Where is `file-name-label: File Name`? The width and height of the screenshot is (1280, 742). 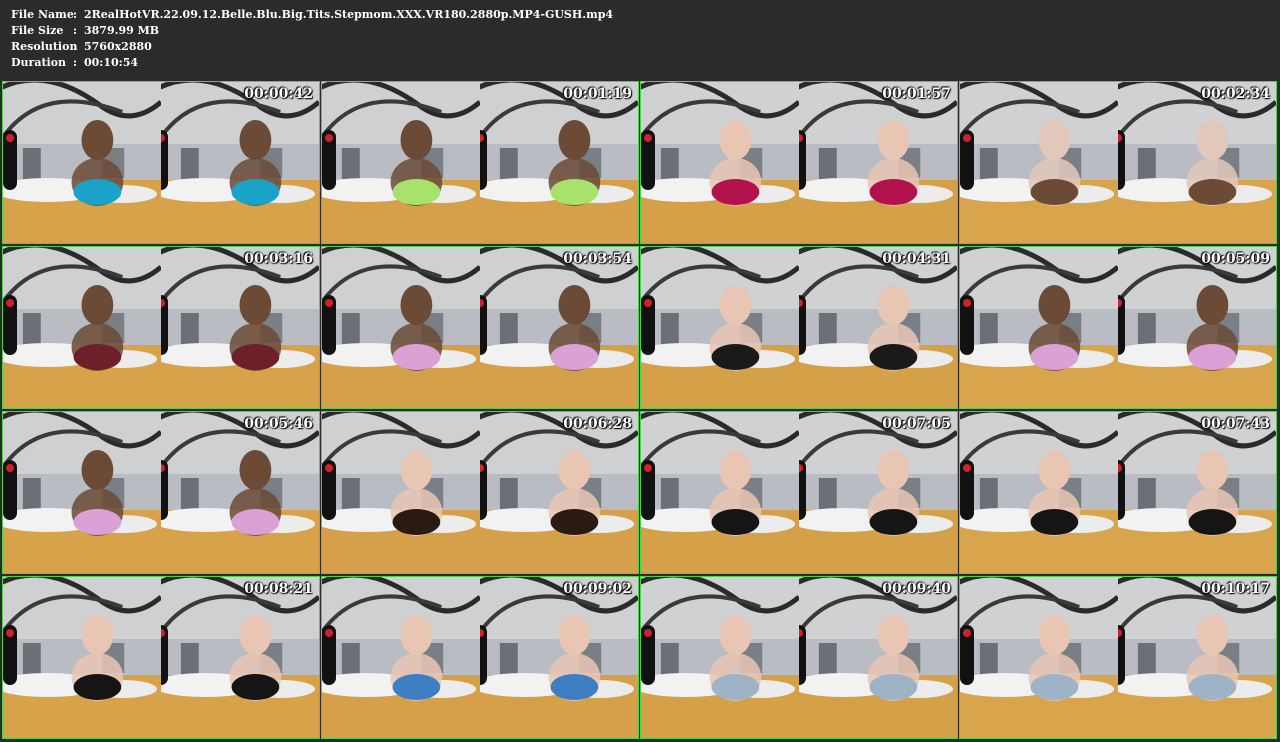
file-name-label: File Name is located at coordinates (42, 14).